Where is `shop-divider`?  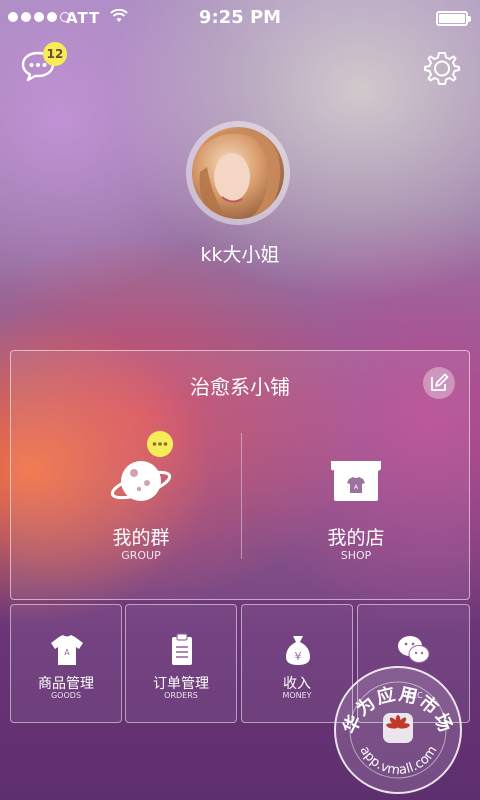 shop-divider is located at coordinates (241, 496).